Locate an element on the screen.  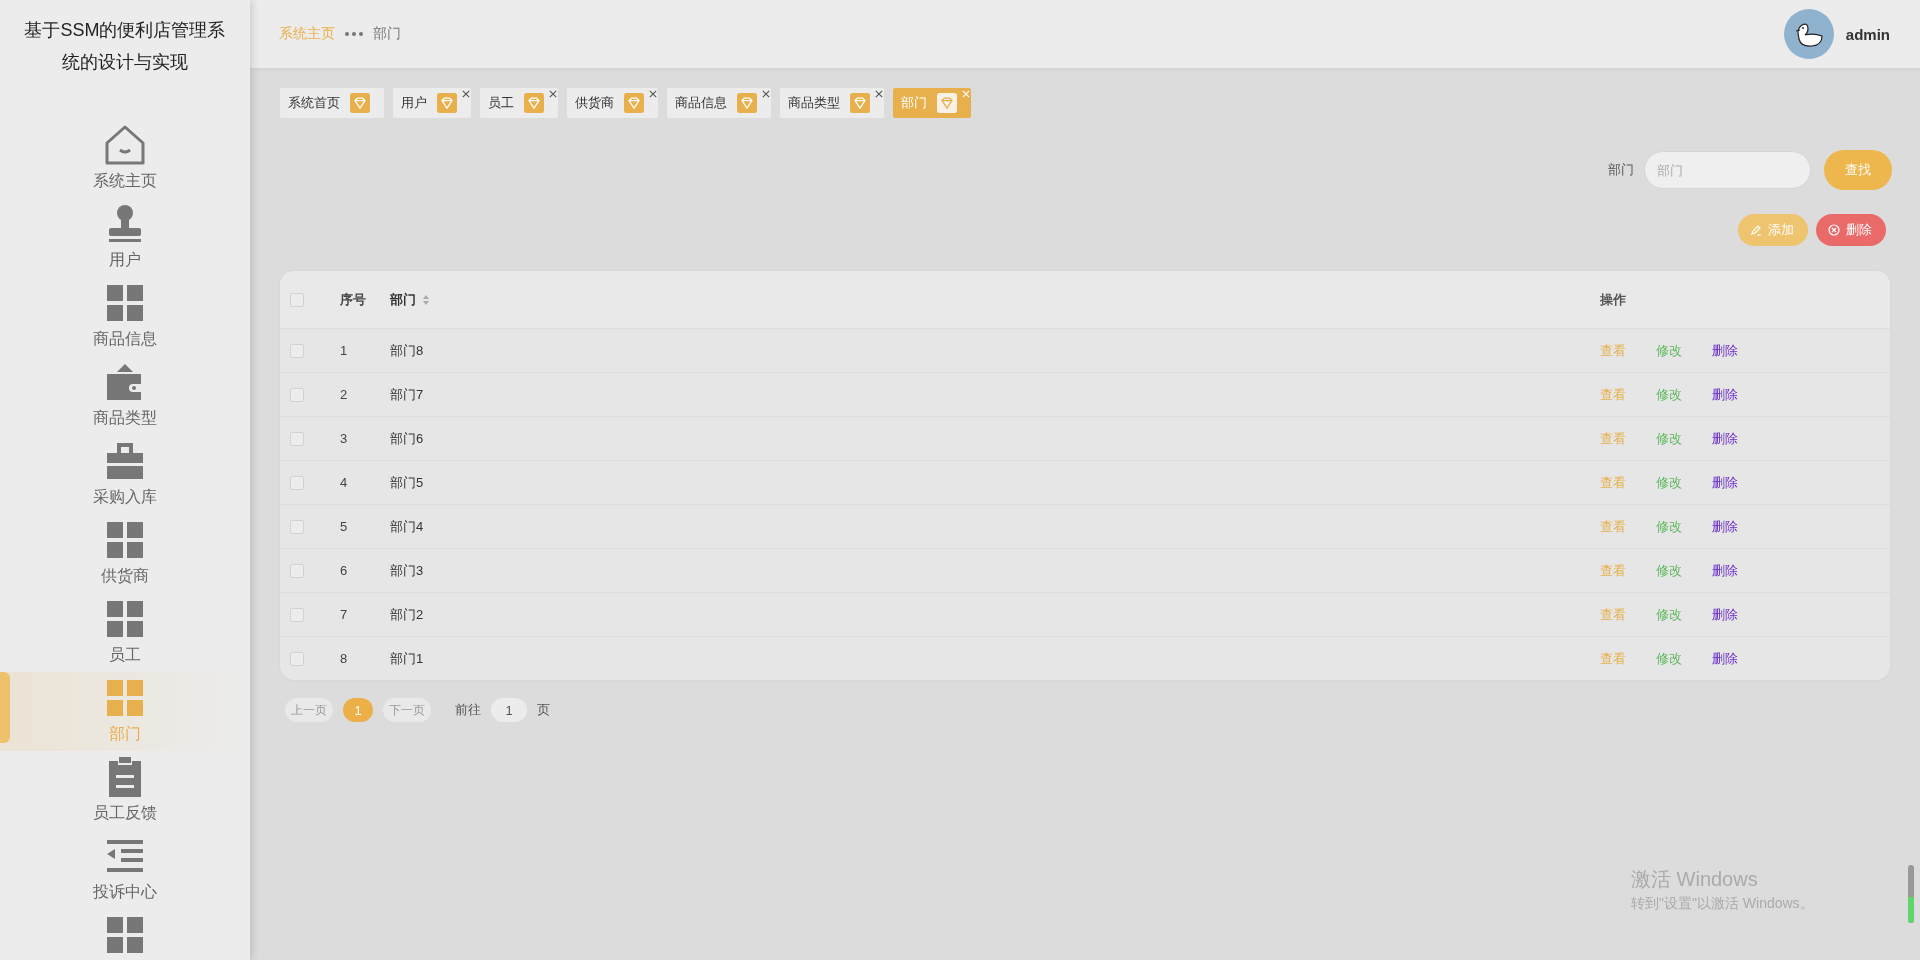
delete-button: 删除 is located at coordinates (1851, 230).